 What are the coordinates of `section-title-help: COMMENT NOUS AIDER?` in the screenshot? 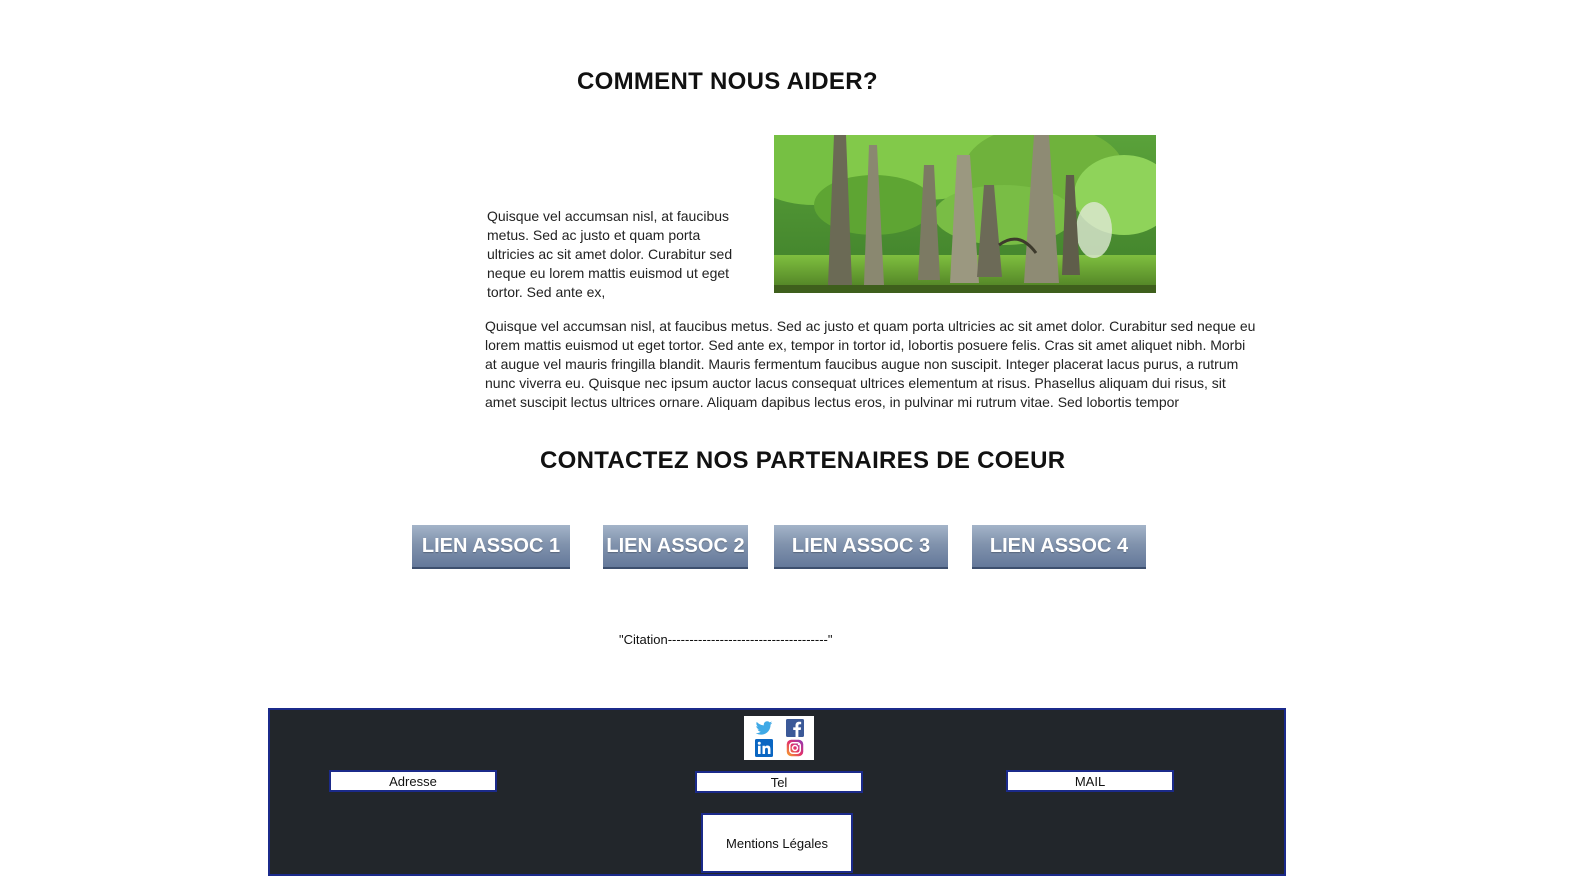 It's located at (727, 81).